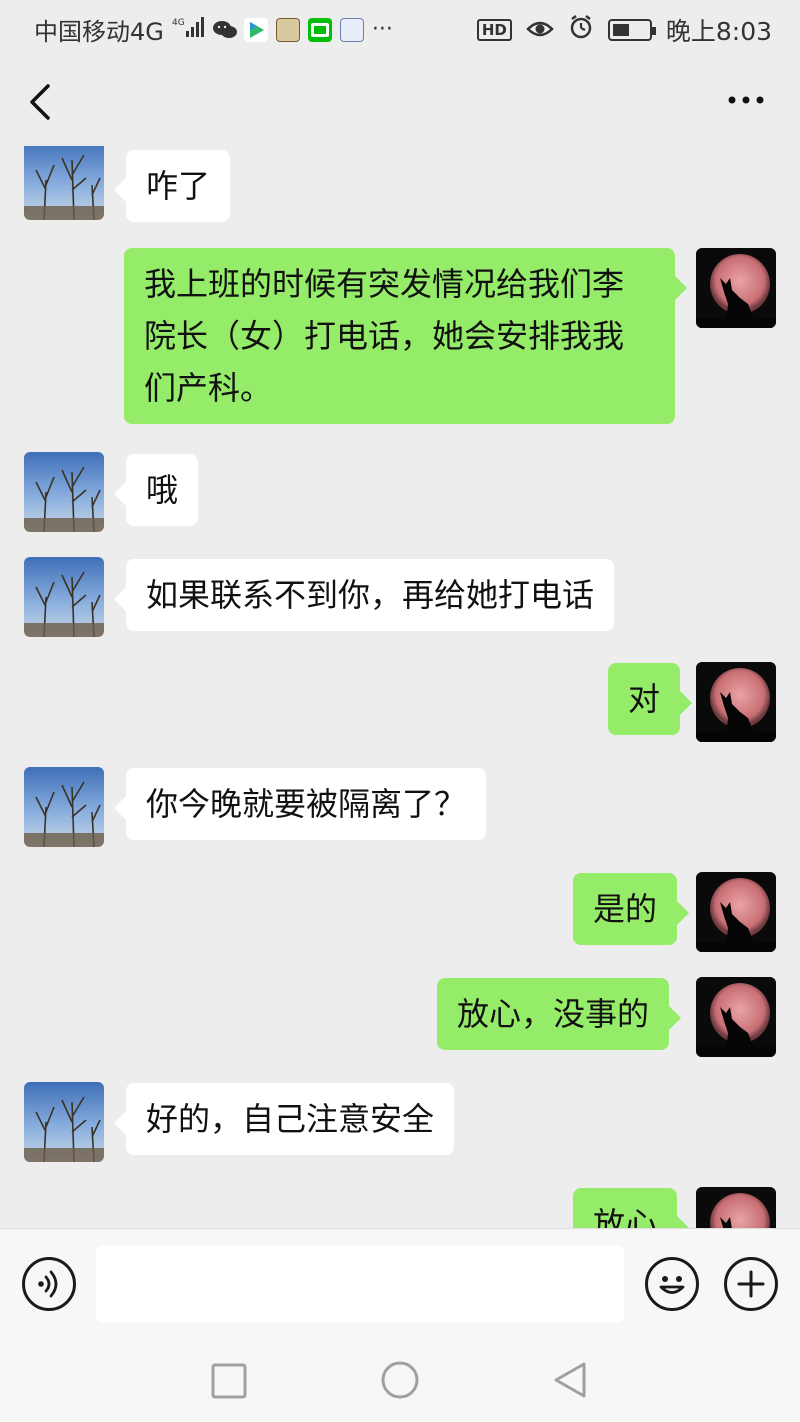  I want to click on carrier-label: 中国移动4G, so click(99, 32).